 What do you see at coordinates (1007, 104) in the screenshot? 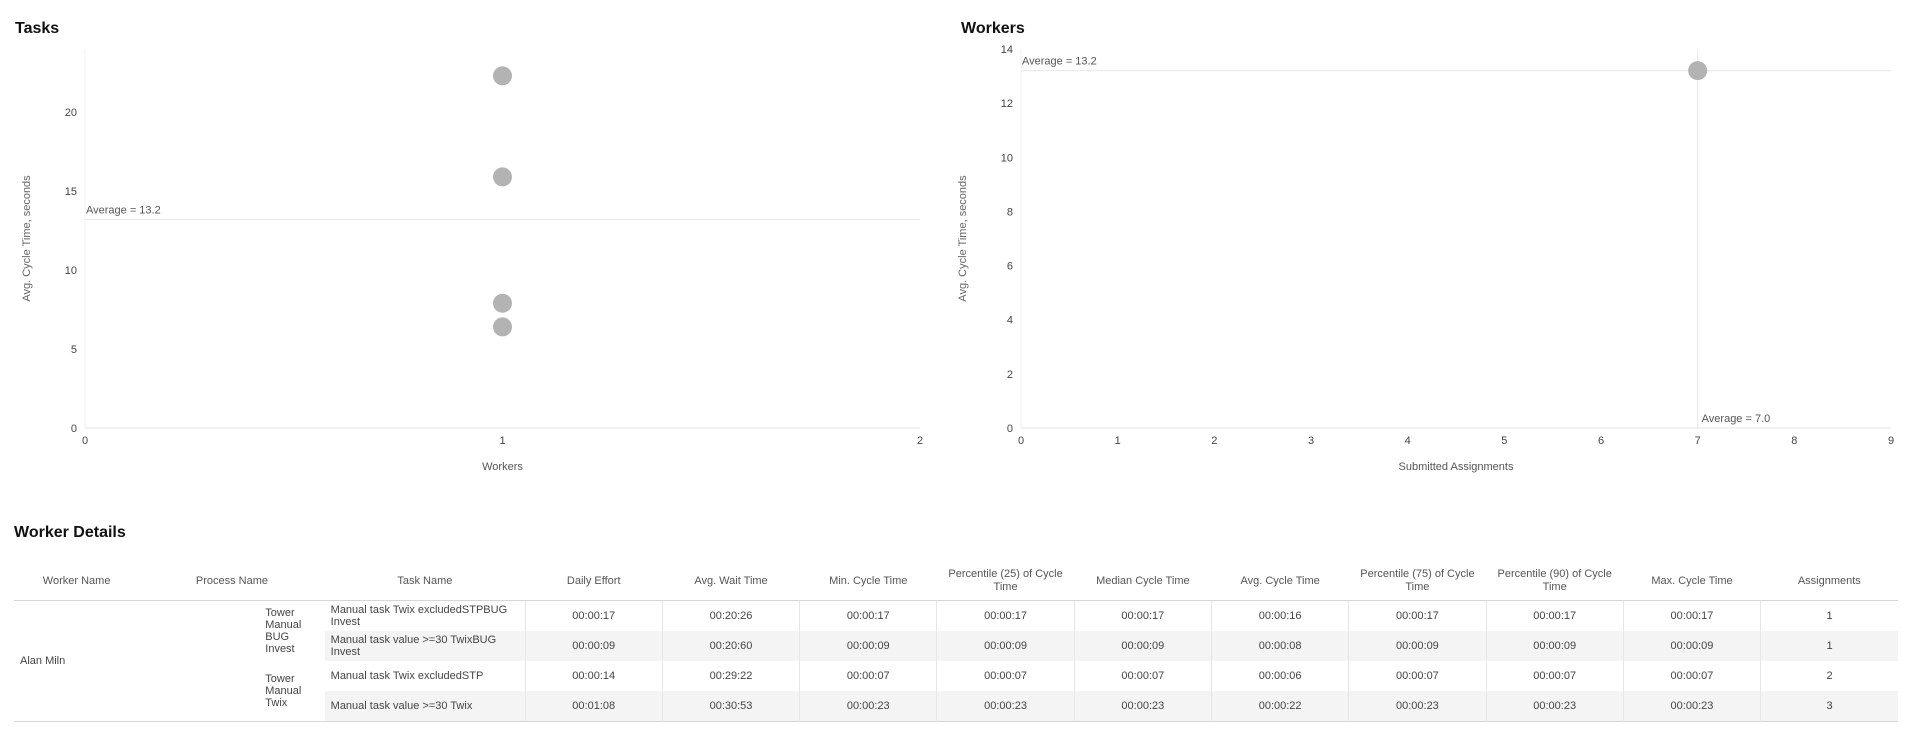
I see `y-tick-label: 12` at bounding box center [1007, 104].